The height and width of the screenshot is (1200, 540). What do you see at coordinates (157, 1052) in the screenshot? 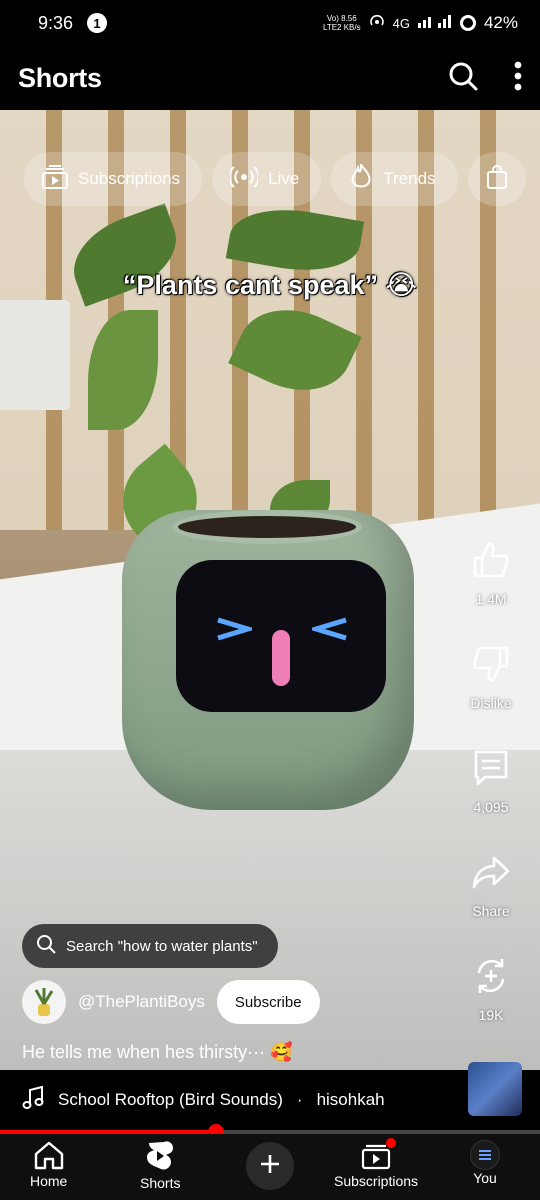
I see `video-description: He tells me when hes thirsty··· 🥰` at bounding box center [157, 1052].